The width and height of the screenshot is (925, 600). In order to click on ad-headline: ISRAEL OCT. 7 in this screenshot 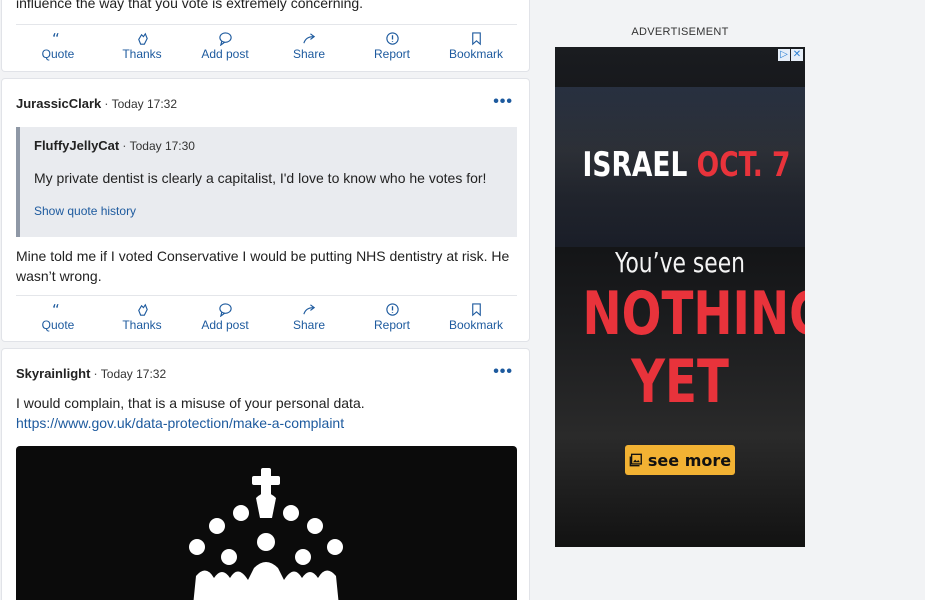, I will do `click(686, 165)`.